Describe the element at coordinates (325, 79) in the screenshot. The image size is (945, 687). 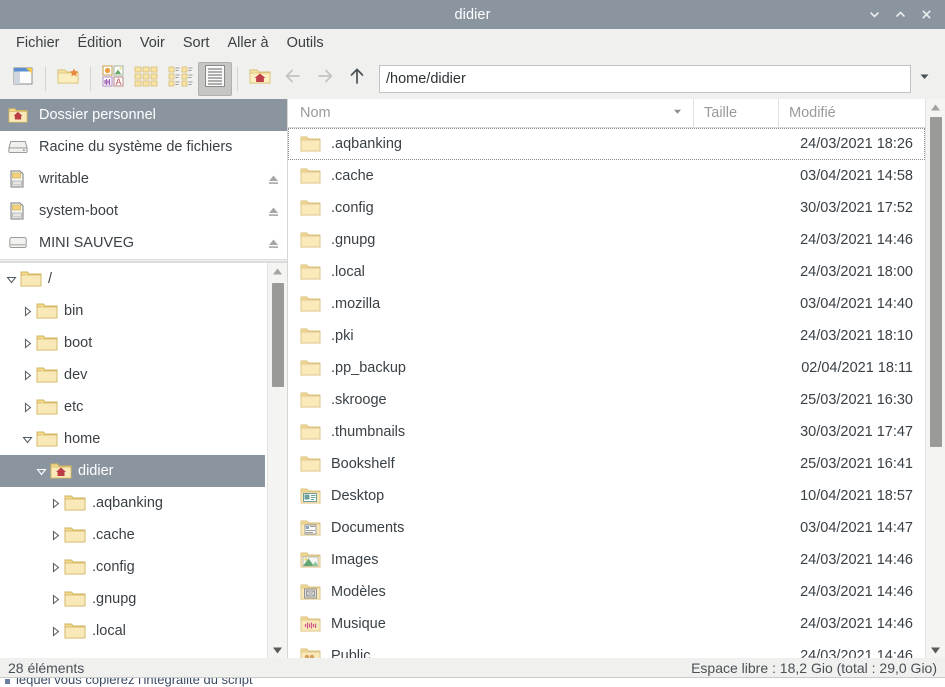
I see `forward-button` at that location.